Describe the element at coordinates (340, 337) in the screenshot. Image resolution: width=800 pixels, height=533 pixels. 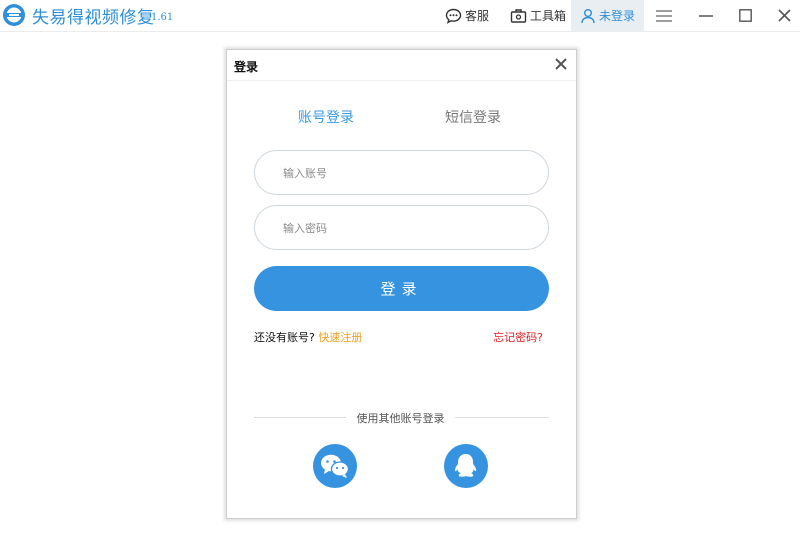
I see `register-link: 快速注册` at that location.